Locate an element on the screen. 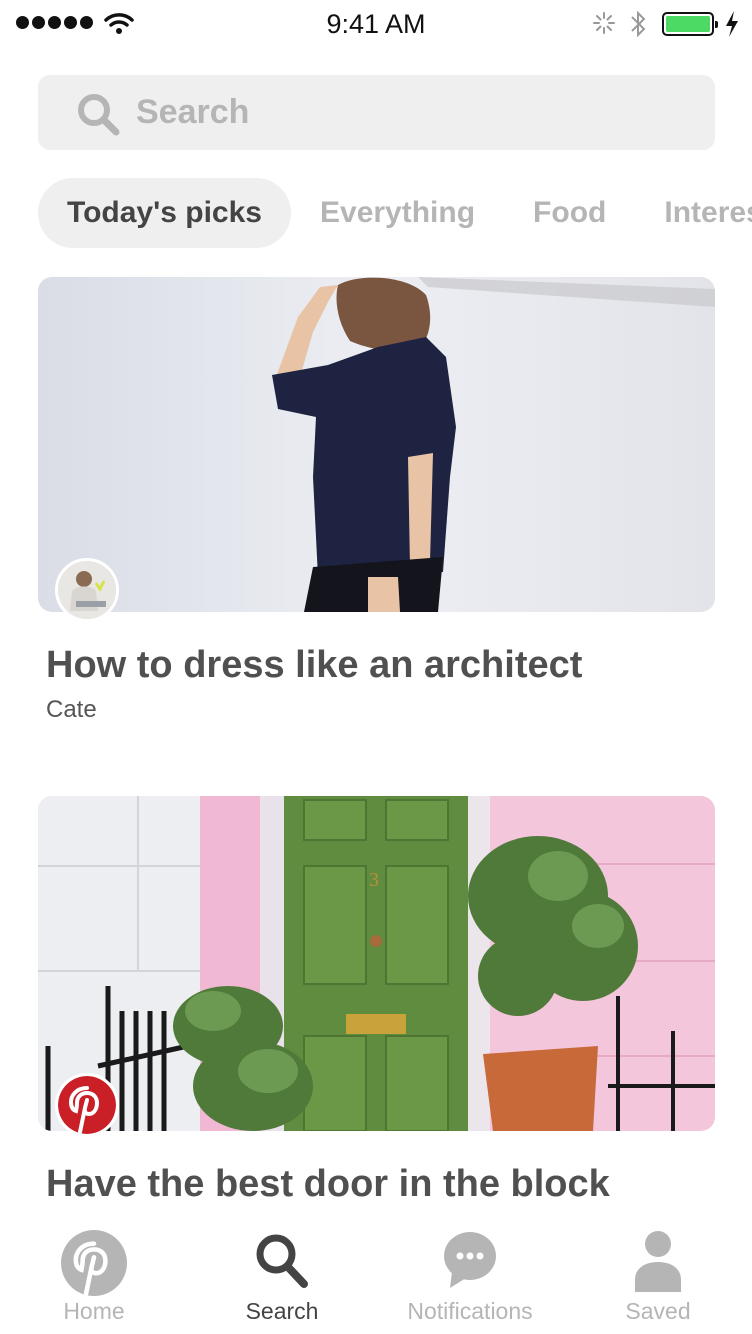 The image size is (752, 1334). category-tabs: Today's picksEverythingFoodInterests is located at coordinates (395, 214).